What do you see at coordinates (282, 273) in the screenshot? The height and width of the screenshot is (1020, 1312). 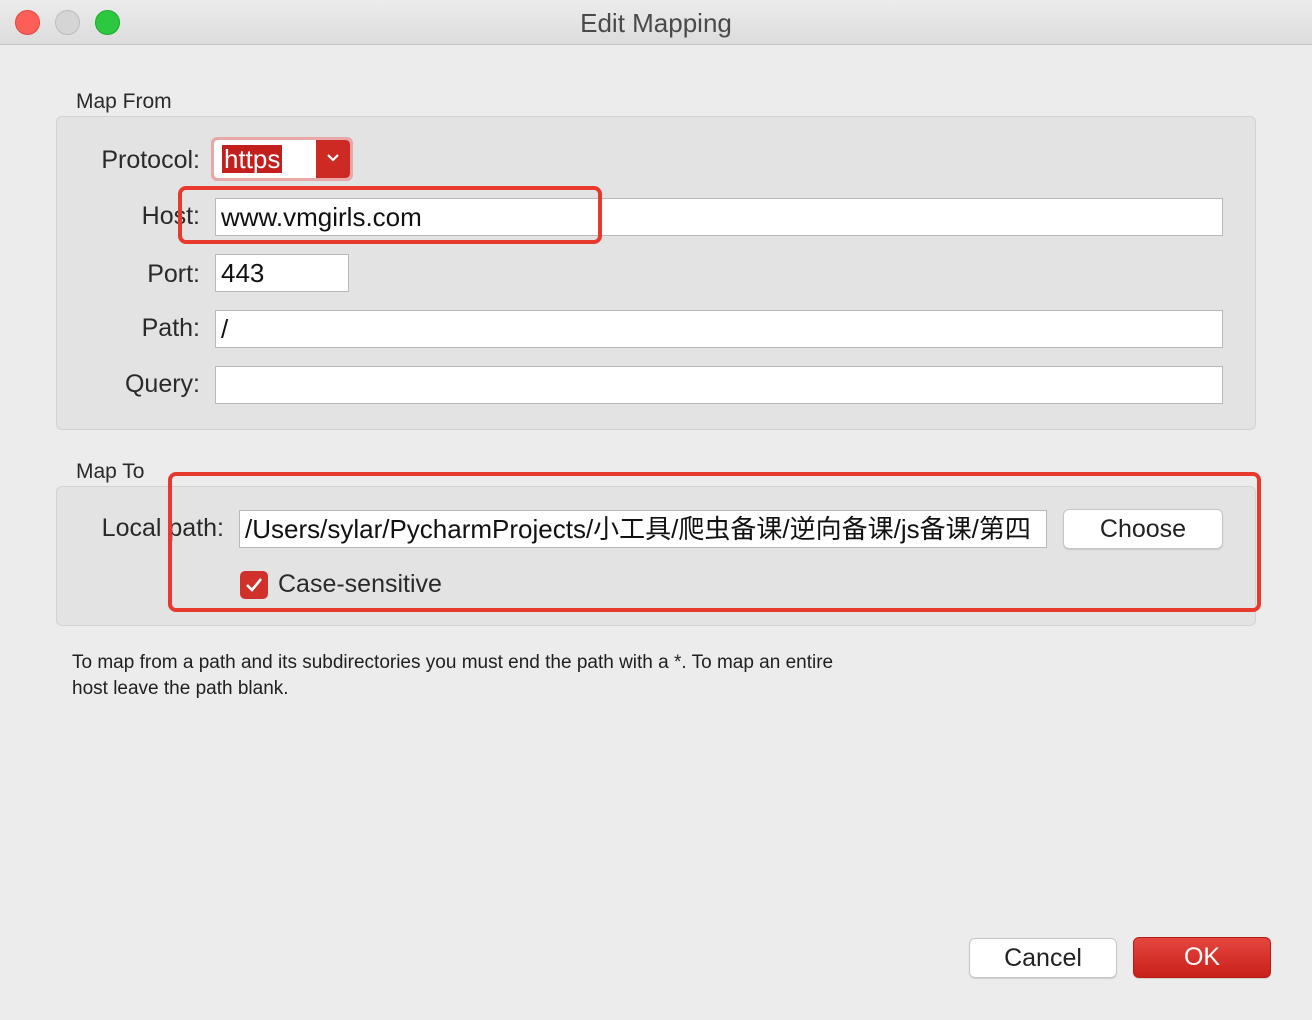 I see `port-input: 443` at bounding box center [282, 273].